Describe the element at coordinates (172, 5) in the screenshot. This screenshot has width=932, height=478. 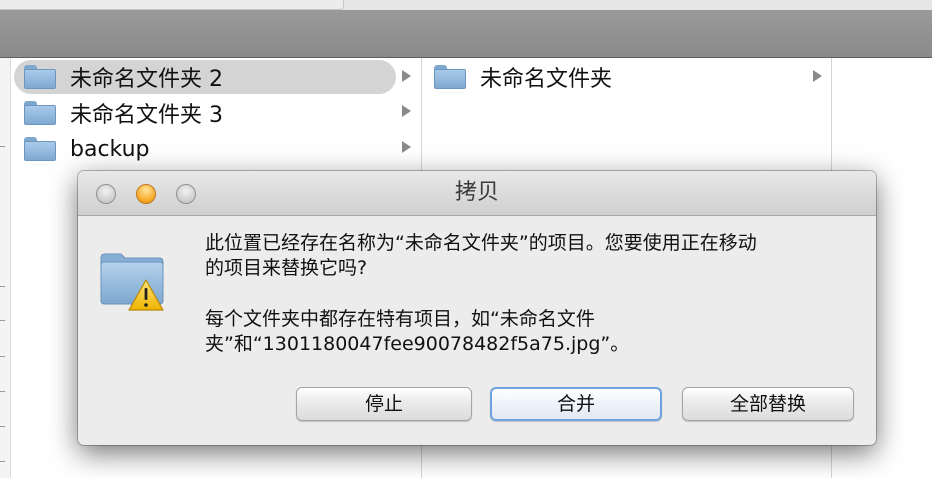
I see `tab-edge` at that location.